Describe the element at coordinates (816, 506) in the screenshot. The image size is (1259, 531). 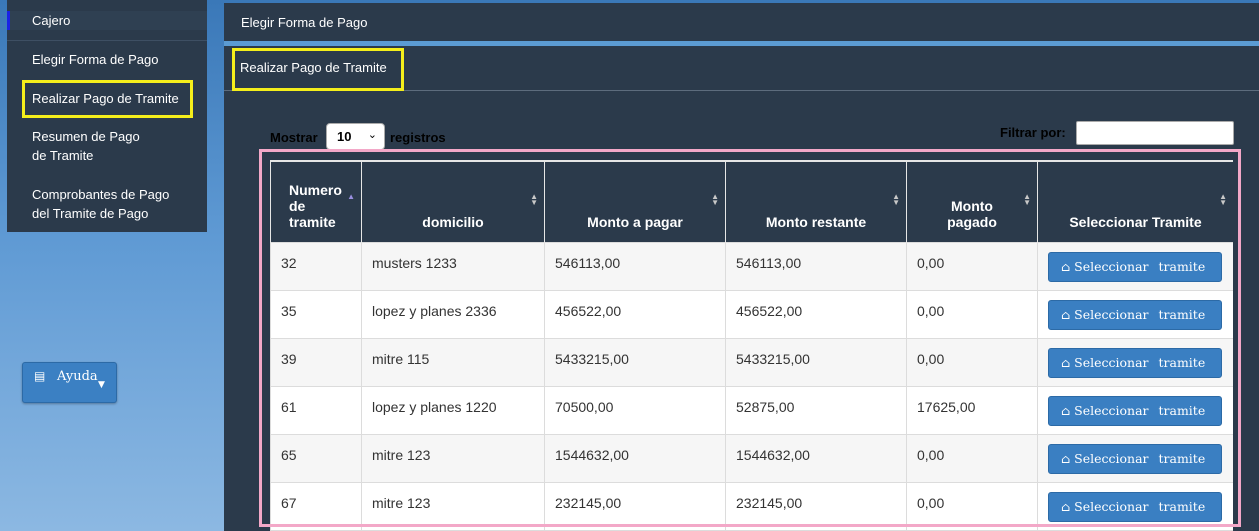
I see `cell-monto-restante: 232145,00` at that location.